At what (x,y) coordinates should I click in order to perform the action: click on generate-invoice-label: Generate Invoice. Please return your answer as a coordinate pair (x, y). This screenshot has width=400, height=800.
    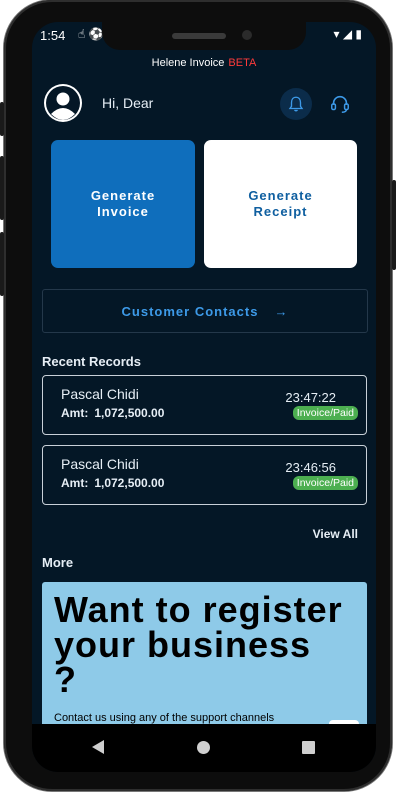
    Looking at the image, I should click on (123, 203).